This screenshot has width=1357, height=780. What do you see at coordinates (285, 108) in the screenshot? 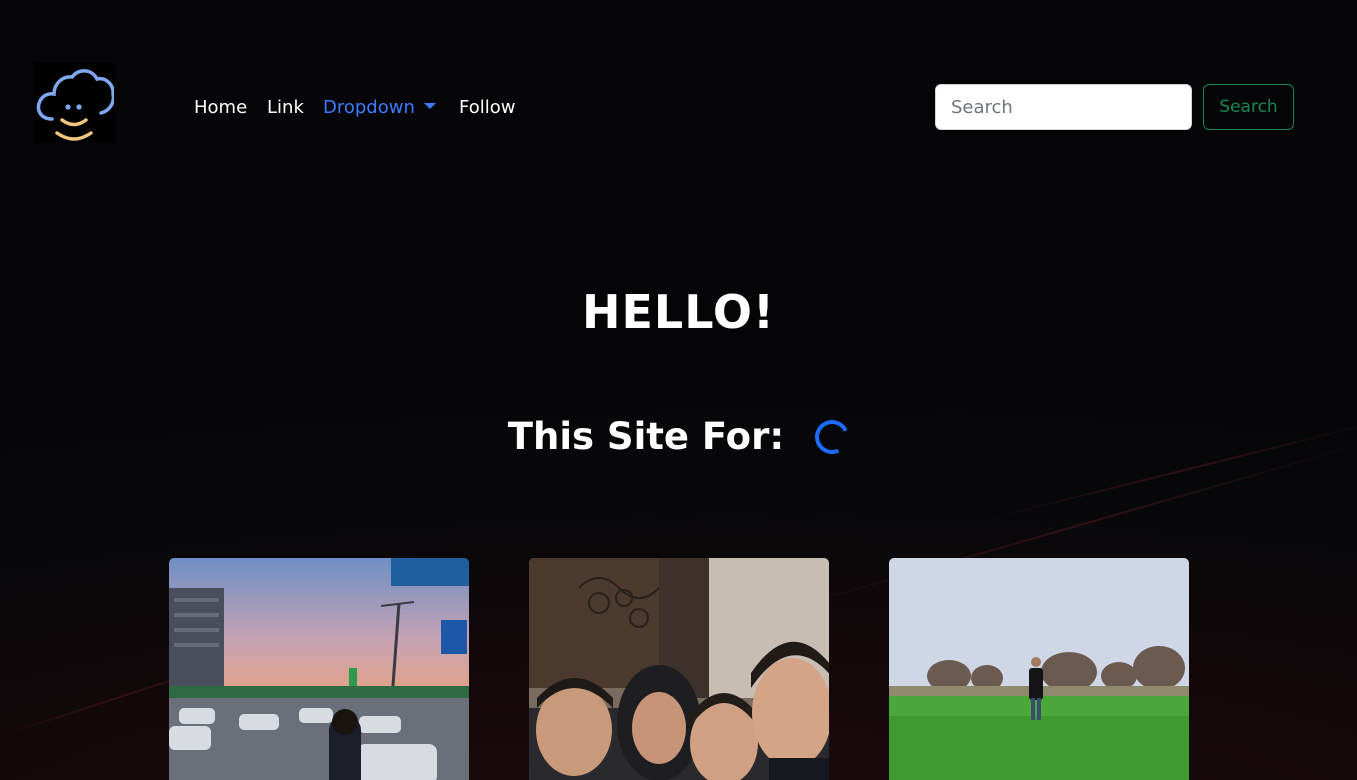
I see `nav-link-link: Link` at bounding box center [285, 108].